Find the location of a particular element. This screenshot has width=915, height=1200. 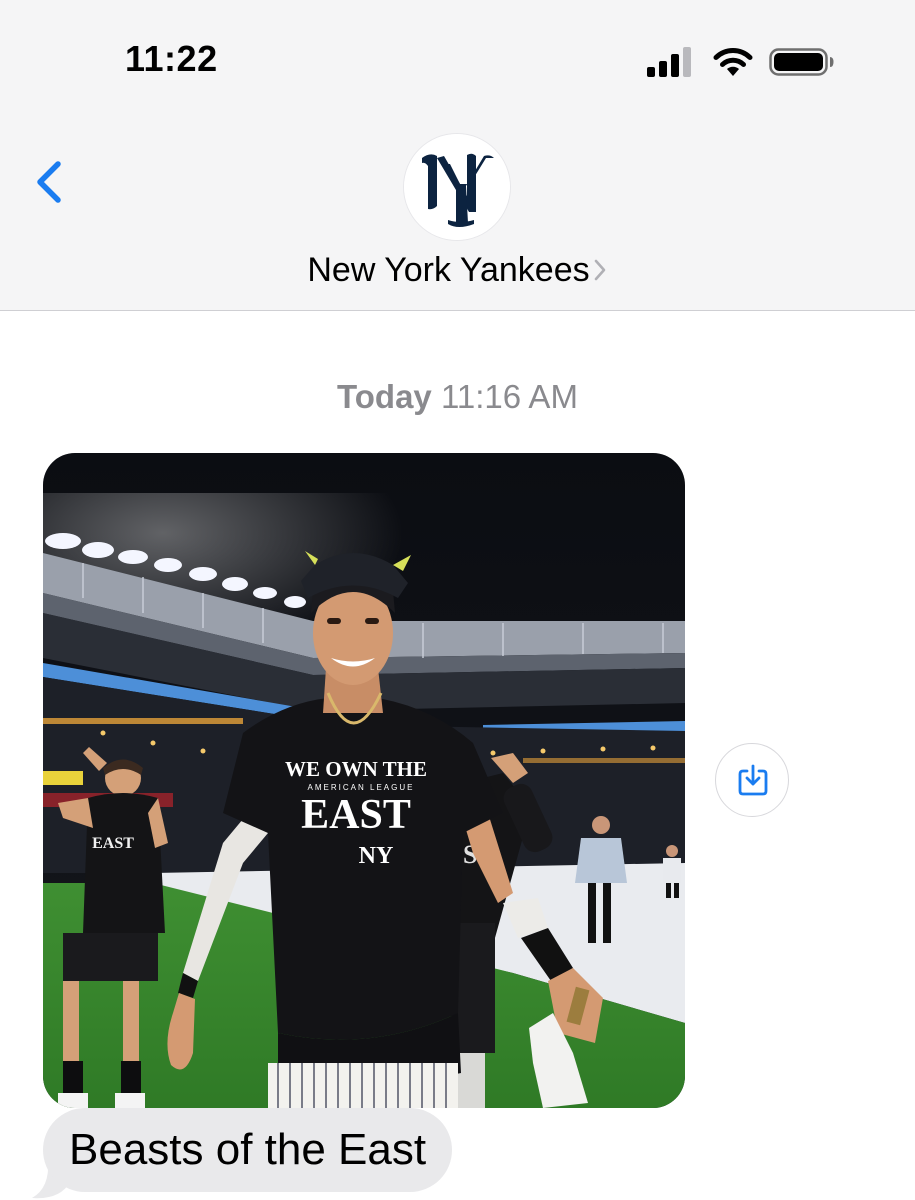

svg-text: AMERICAN LEAGUE is located at coordinates (361, 787).